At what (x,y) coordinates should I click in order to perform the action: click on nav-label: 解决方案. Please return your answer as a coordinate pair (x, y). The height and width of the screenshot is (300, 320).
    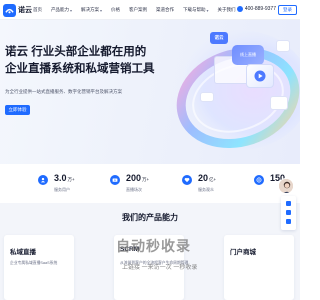
    Looking at the image, I should click on (90, 9).